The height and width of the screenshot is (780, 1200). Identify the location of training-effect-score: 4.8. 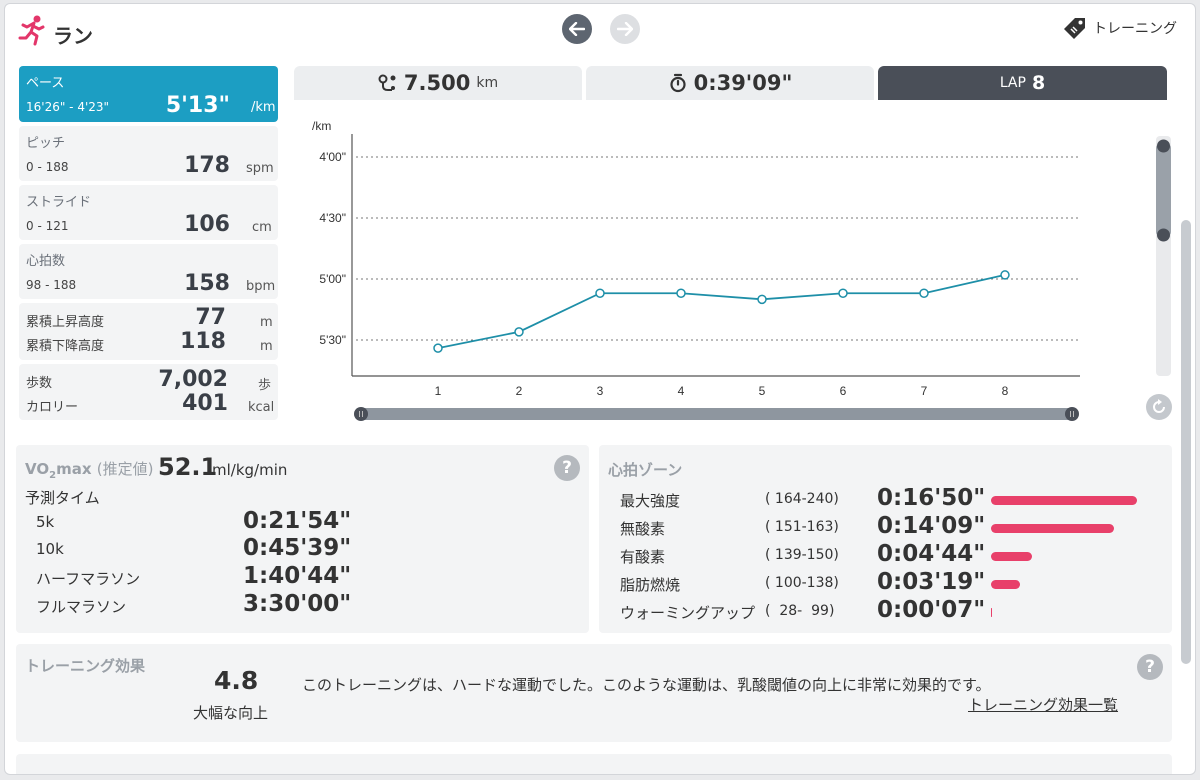
(236, 680).